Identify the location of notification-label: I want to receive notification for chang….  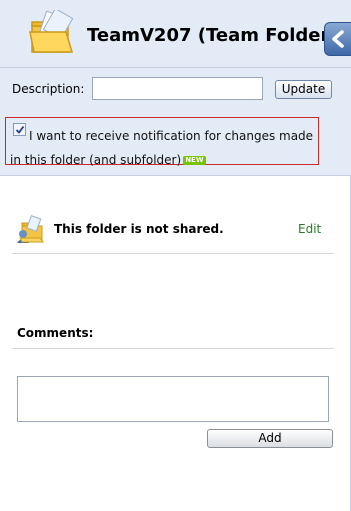
(162, 148).